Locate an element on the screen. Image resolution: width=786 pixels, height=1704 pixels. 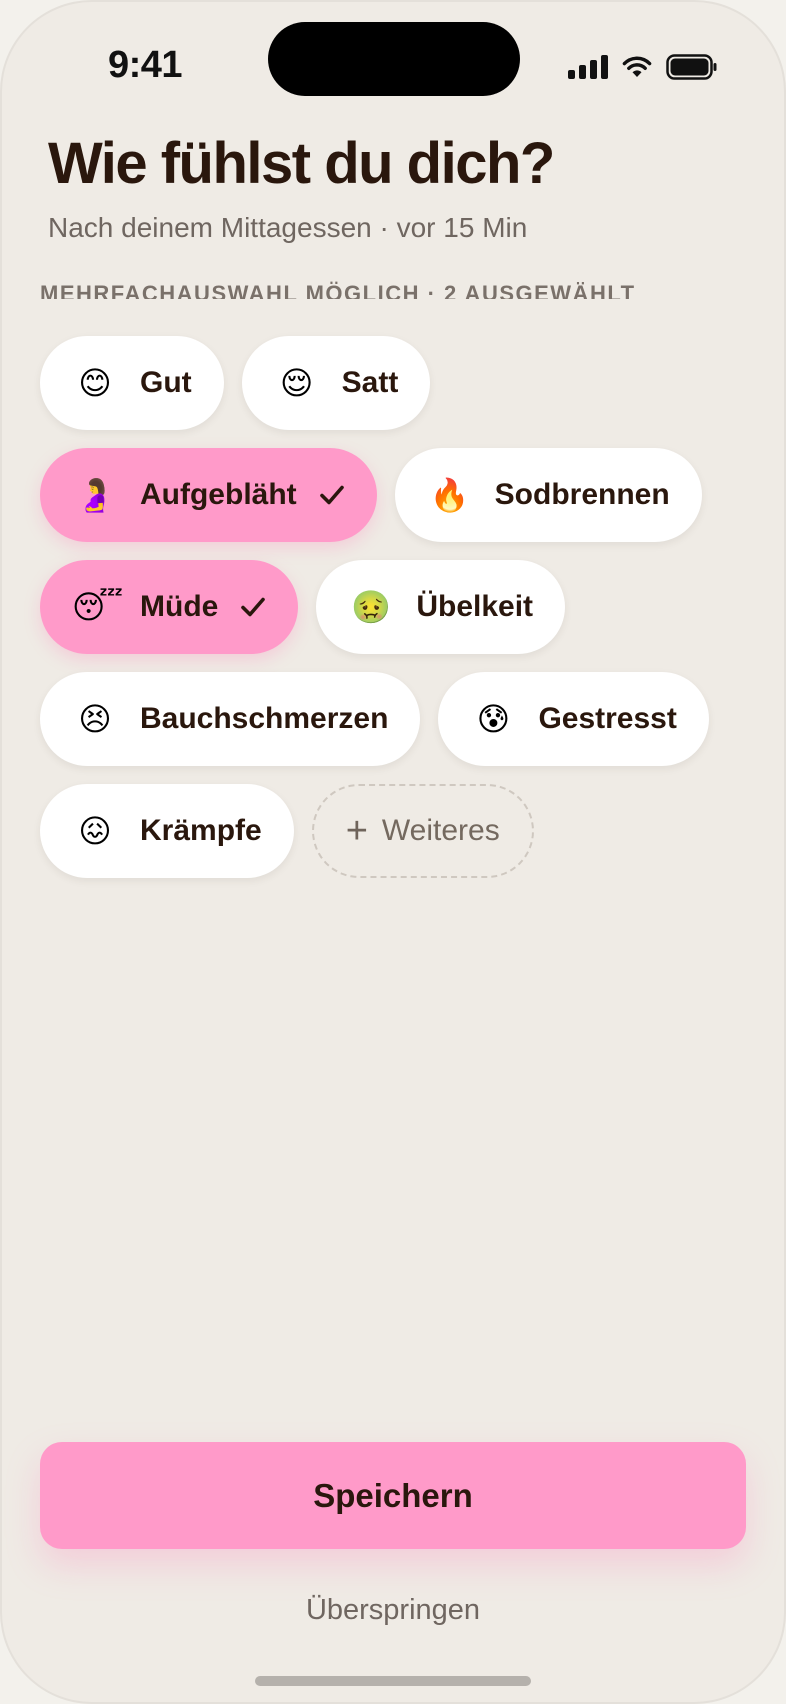
symptom-chip-mude: 😴 Müde is located at coordinates (169, 607).